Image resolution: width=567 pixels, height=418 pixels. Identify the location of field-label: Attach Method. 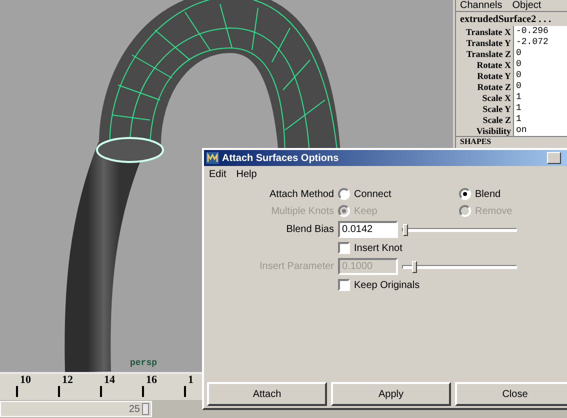
(301, 194).